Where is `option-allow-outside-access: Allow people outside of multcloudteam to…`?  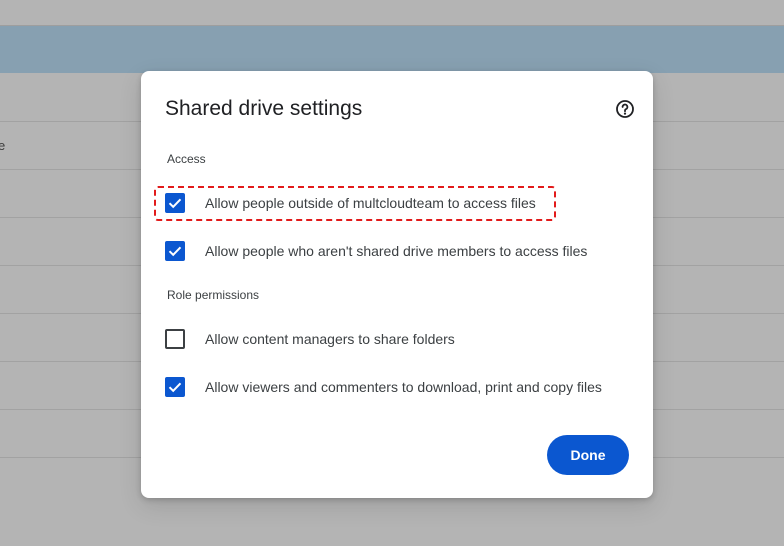
option-allow-outside-access: Allow people outside of multcloudteam to… is located at coordinates (350, 203).